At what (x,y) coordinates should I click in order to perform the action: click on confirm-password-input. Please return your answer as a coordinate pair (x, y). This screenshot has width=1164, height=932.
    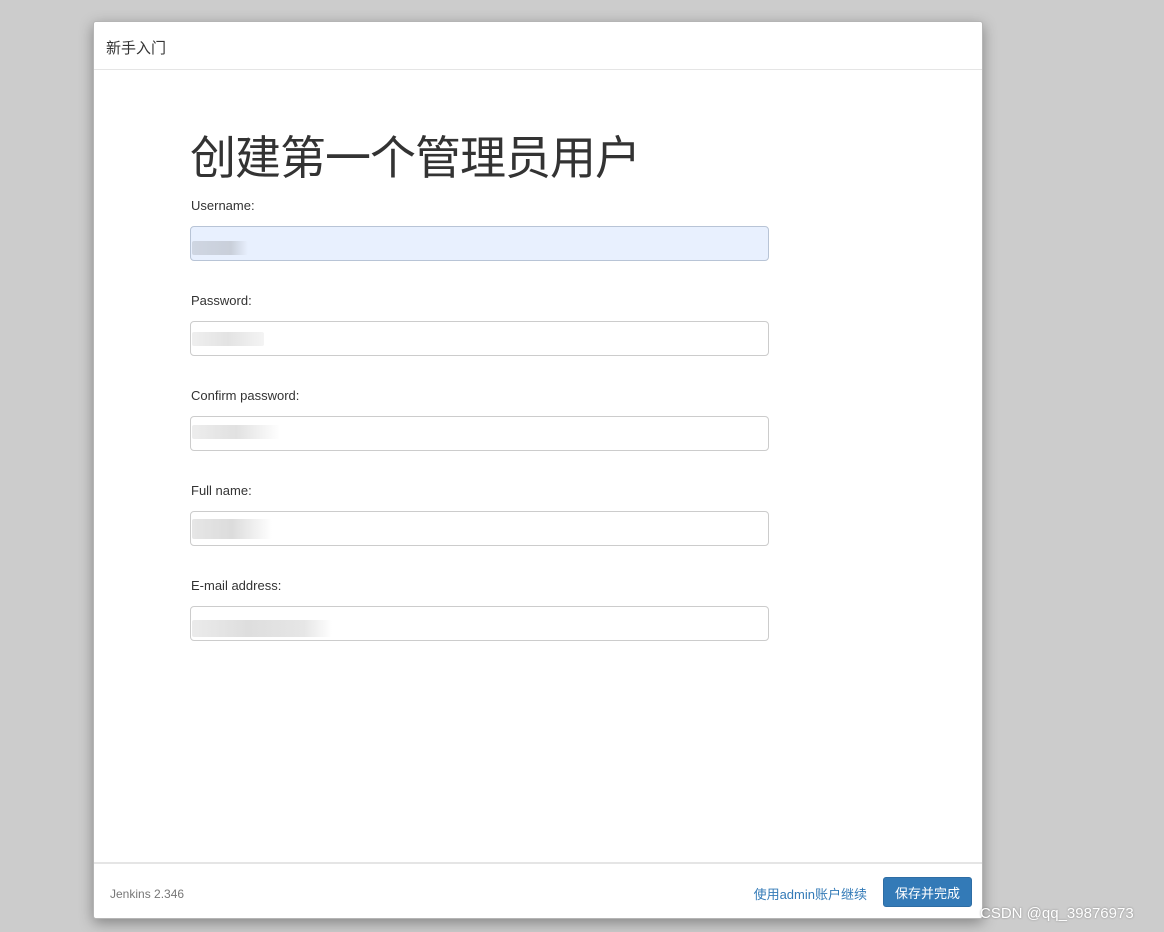
    Looking at the image, I should click on (479, 433).